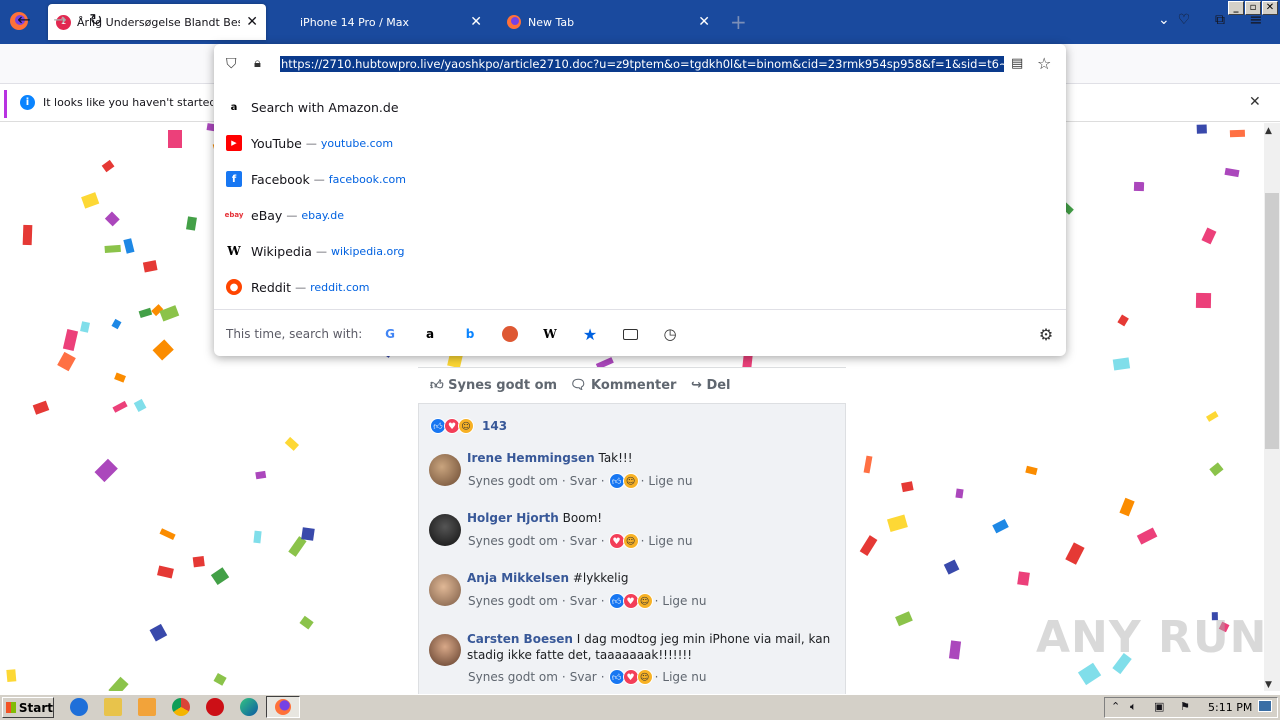  Describe the element at coordinates (1185, 706) in the screenshot. I see `flag-icon: ⚑` at that location.